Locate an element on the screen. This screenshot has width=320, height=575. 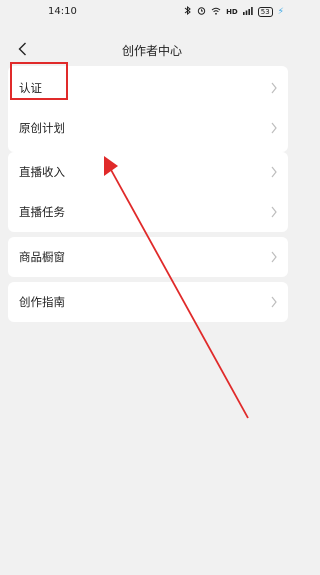
hd-icon: HD is located at coordinates (232, 11).